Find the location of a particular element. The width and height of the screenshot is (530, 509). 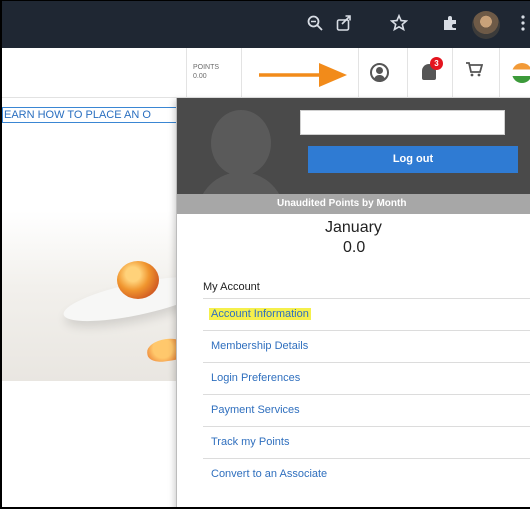

logout-button: Log out is located at coordinates (413, 159).